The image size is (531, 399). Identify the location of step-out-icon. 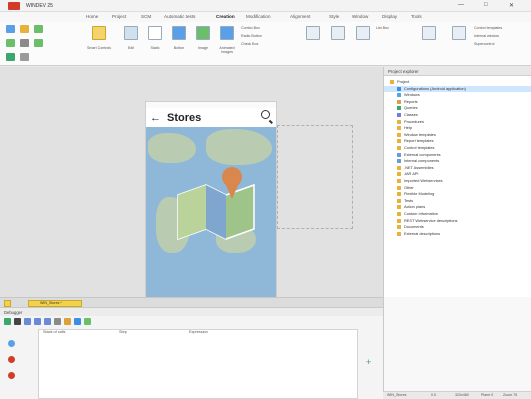
(47, 321).